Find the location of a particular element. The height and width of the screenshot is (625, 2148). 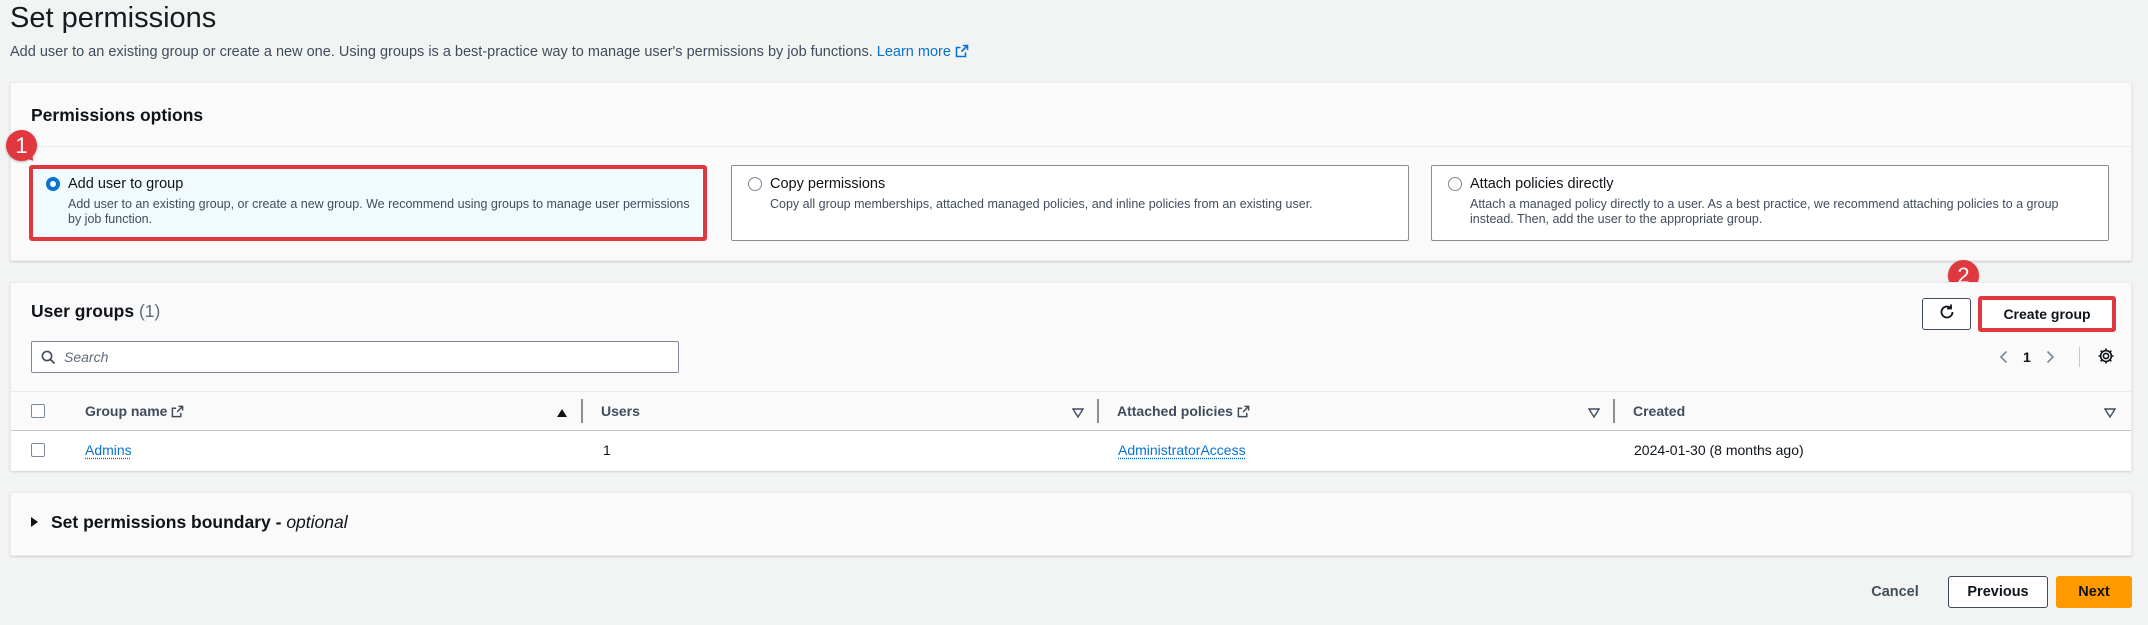

learn-more-link: Learn more is located at coordinates (923, 52).